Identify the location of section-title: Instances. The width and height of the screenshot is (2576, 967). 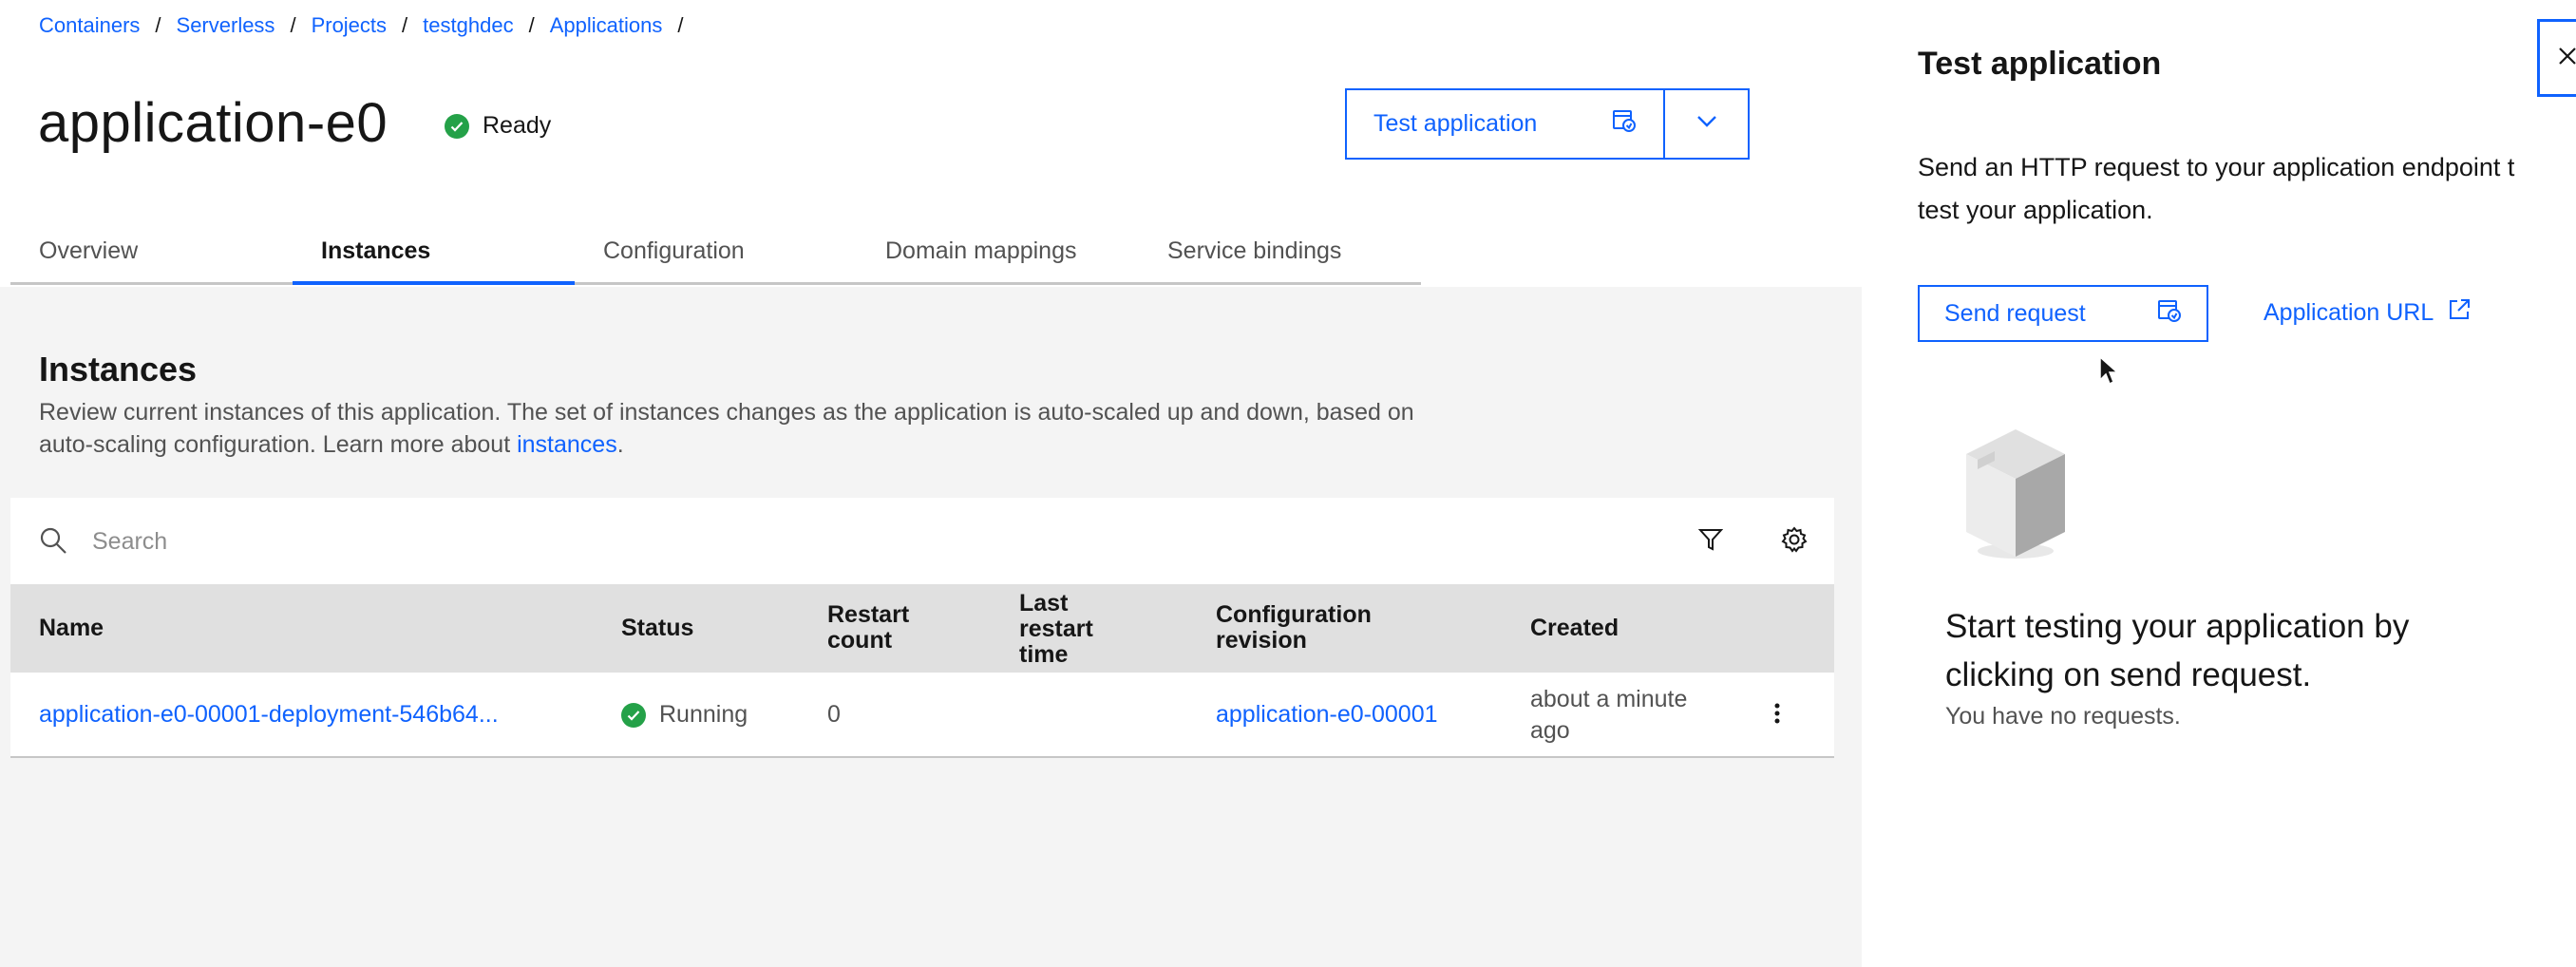
(118, 369).